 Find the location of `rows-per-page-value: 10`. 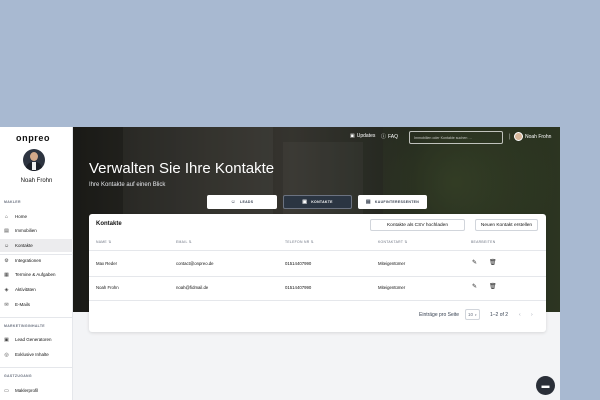

rows-per-page-value: 10 is located at coordinates (471, 314).